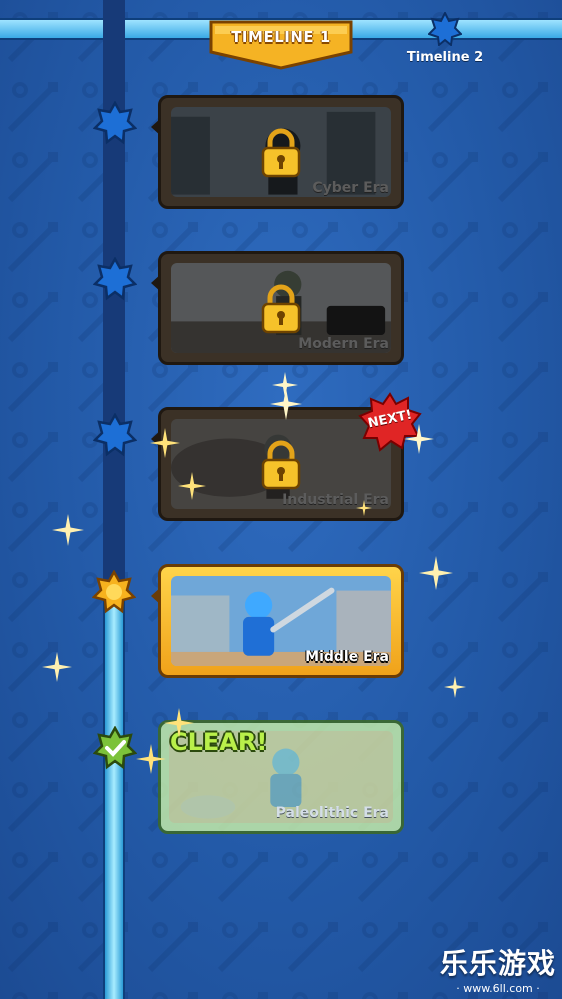 This screenshot has width=562, height=999. What do you see at coordinates (281, 37) in the screenshot?
I see `tab-label: TIMELINE 1` at bounding box center [281, 37].